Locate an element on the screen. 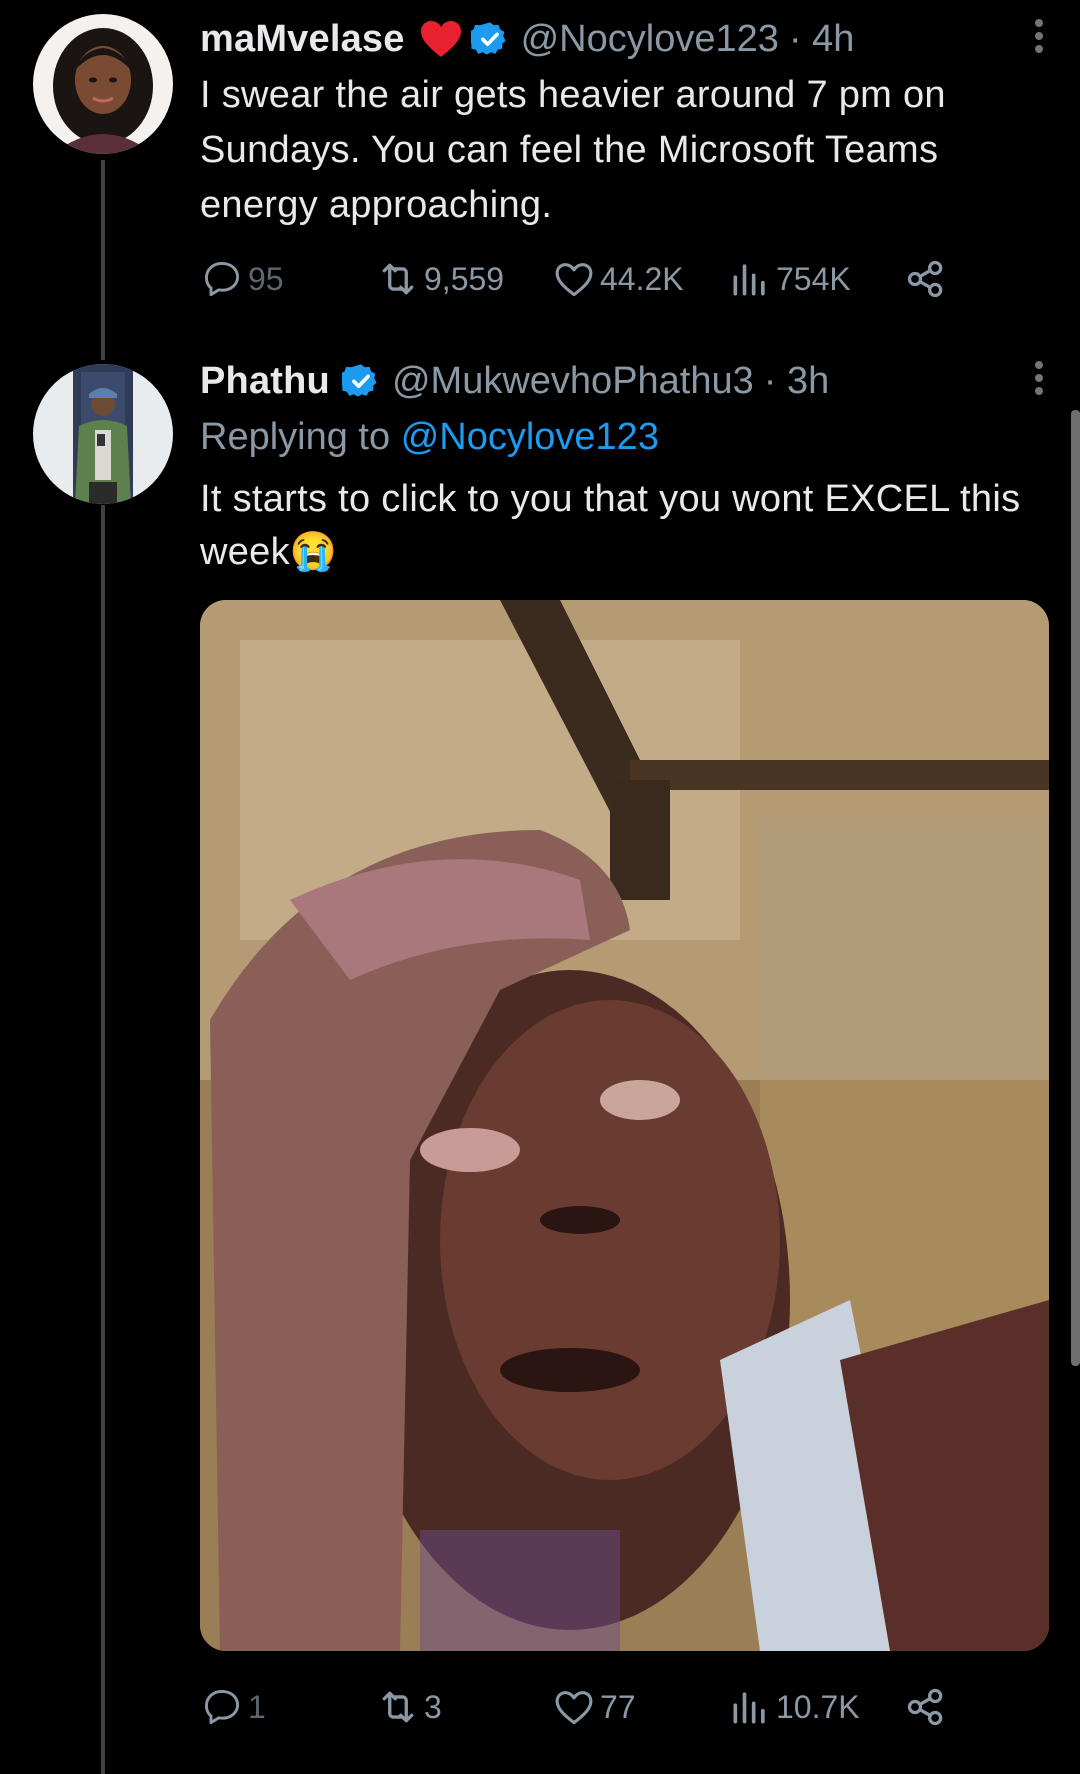 This screenshot has height=1774, width=1080. timestamp: · 4h is located at coordinates (821, 39).